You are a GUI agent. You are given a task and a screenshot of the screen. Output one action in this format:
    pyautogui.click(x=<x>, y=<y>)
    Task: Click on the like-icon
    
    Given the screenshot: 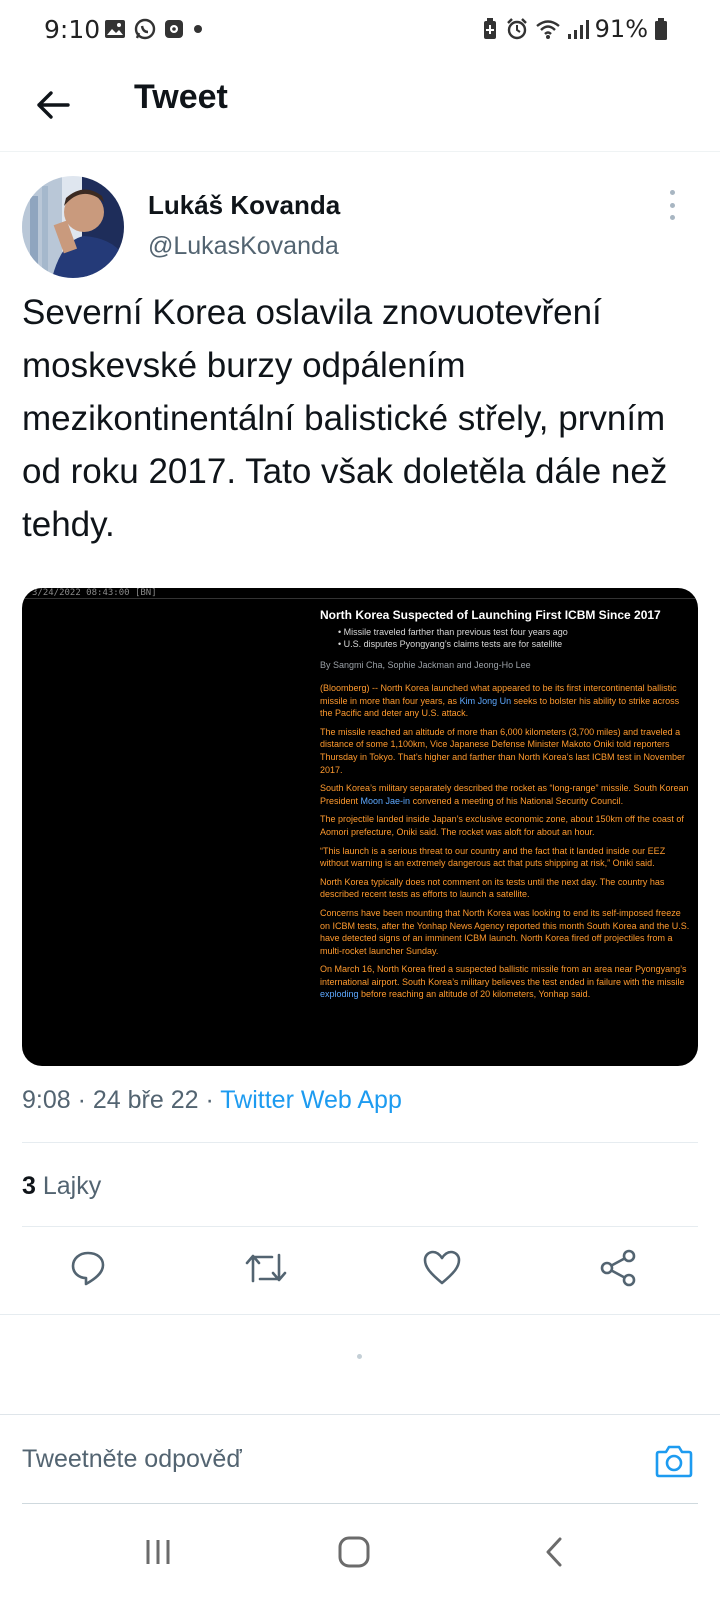 What is the action you would take?
    pyautogui.click(x=442, y=1267)
    